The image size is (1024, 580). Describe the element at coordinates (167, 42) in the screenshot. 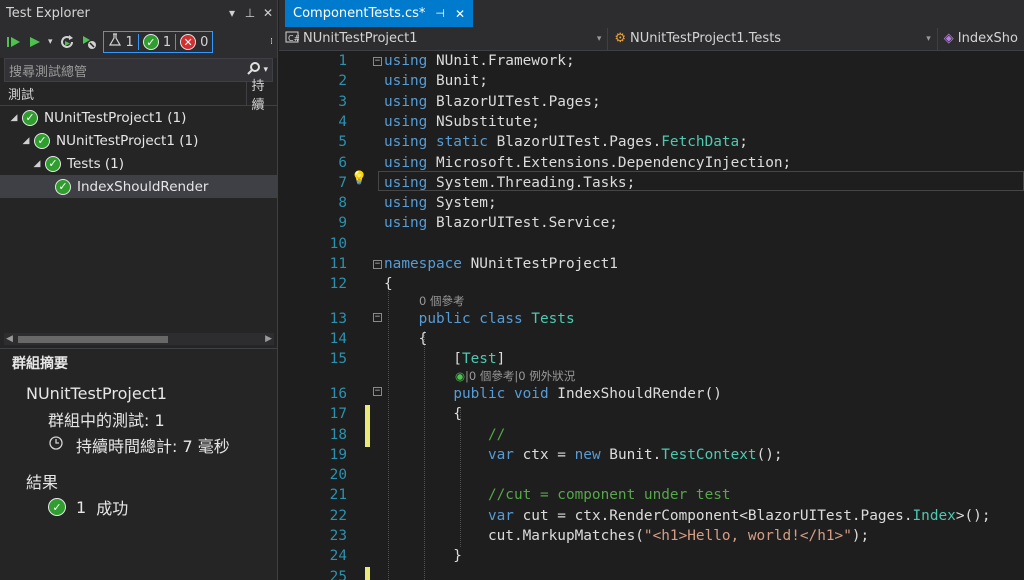

I see `passed-count: 1` at that location.